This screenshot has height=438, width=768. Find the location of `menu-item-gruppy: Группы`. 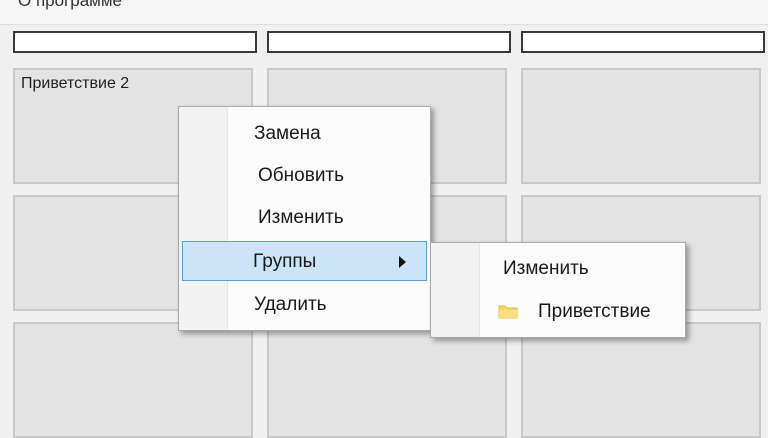

menu-item-gruppy: Группы is located at coordinates (304, 261).